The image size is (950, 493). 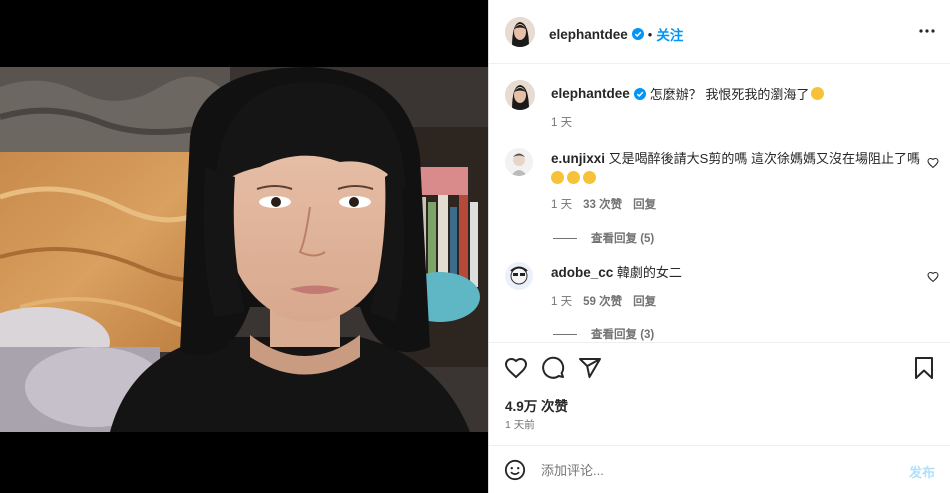 What do you see at coordinates (553, 368) in the screenshot?
I see `comment-icon` at bounding box center [553, 368].